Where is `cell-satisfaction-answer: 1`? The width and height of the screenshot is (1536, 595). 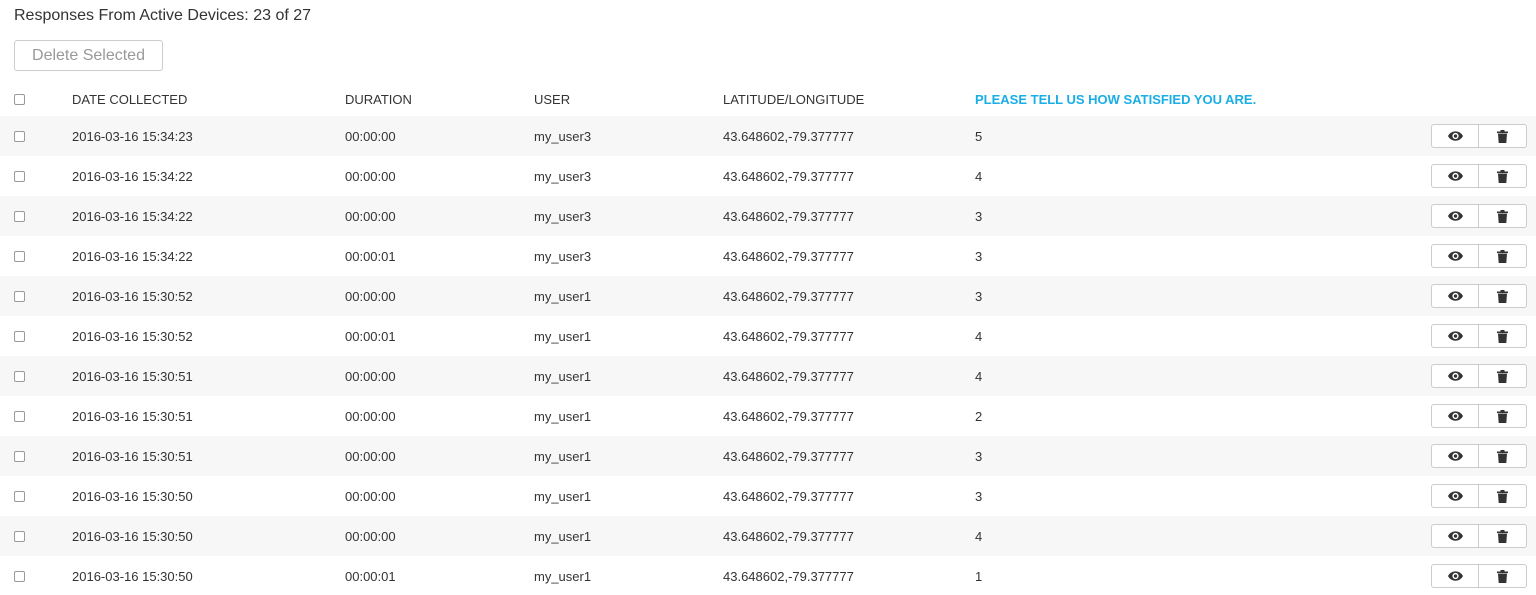
cell-satisfaction-answer: 1 is located at coordinates (979, 576).